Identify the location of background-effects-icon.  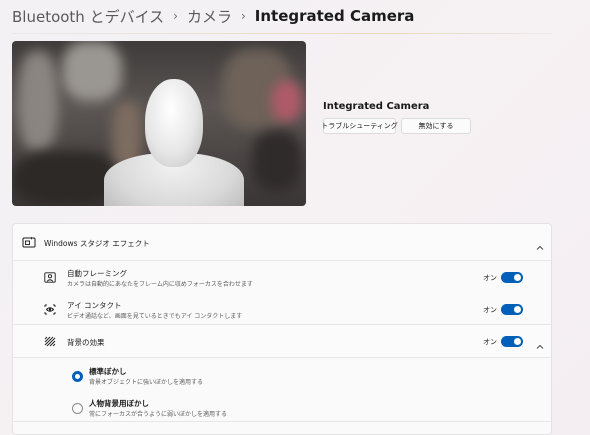
(50, 341).